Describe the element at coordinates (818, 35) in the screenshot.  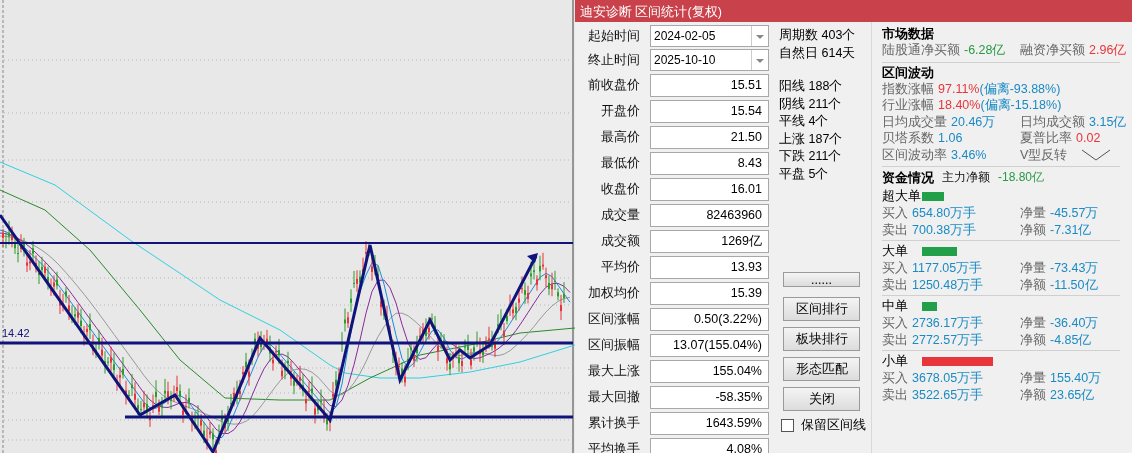
I see `period-stat: 周期数 403个` at that location.